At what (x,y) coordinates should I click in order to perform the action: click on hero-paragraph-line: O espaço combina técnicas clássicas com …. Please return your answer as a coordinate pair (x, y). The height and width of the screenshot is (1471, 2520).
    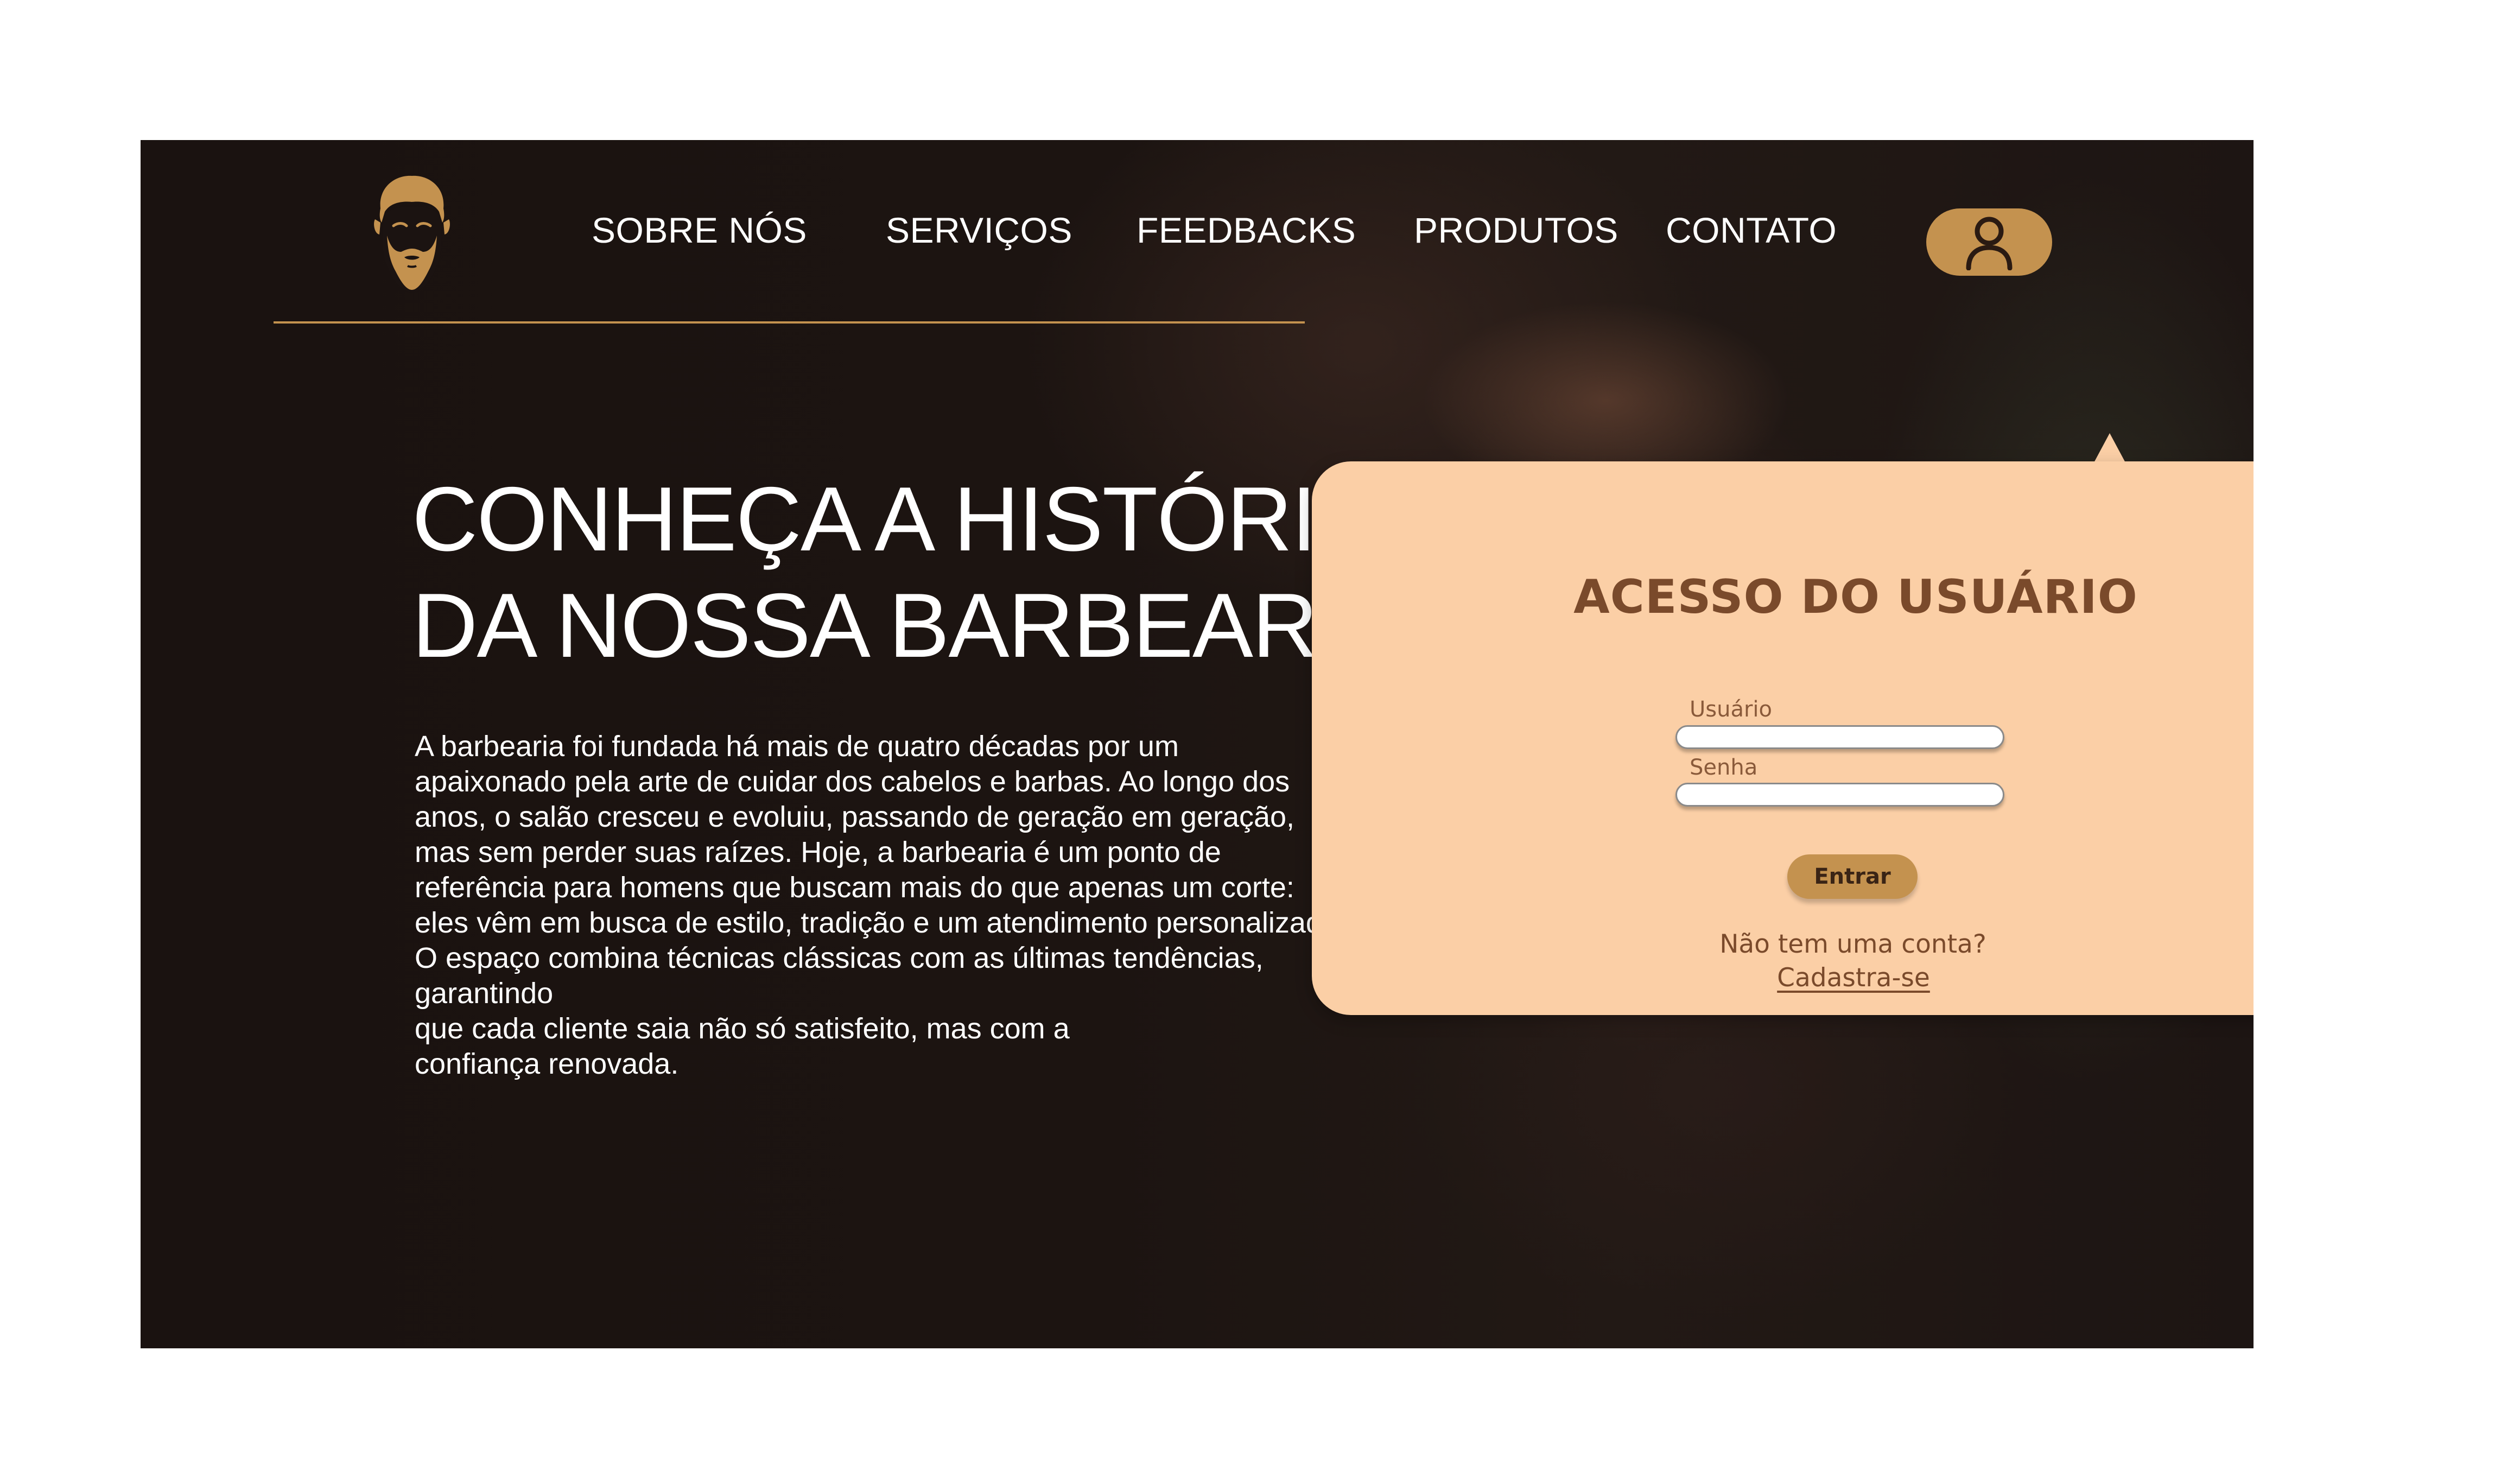
    Looking at the image, I should click on (839, 958).